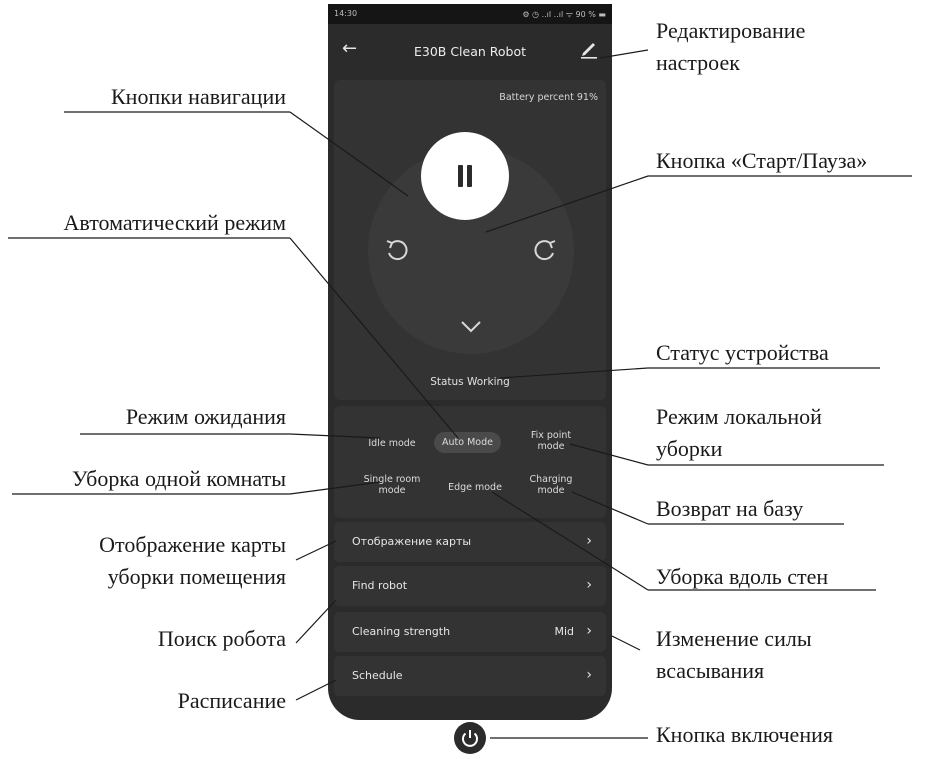 This screenshot has height=759, width=928. Describe the element at coordinates (401, 631) in the screenshot. I see `cleaning-strength-label: Cleaning strength` at that location.